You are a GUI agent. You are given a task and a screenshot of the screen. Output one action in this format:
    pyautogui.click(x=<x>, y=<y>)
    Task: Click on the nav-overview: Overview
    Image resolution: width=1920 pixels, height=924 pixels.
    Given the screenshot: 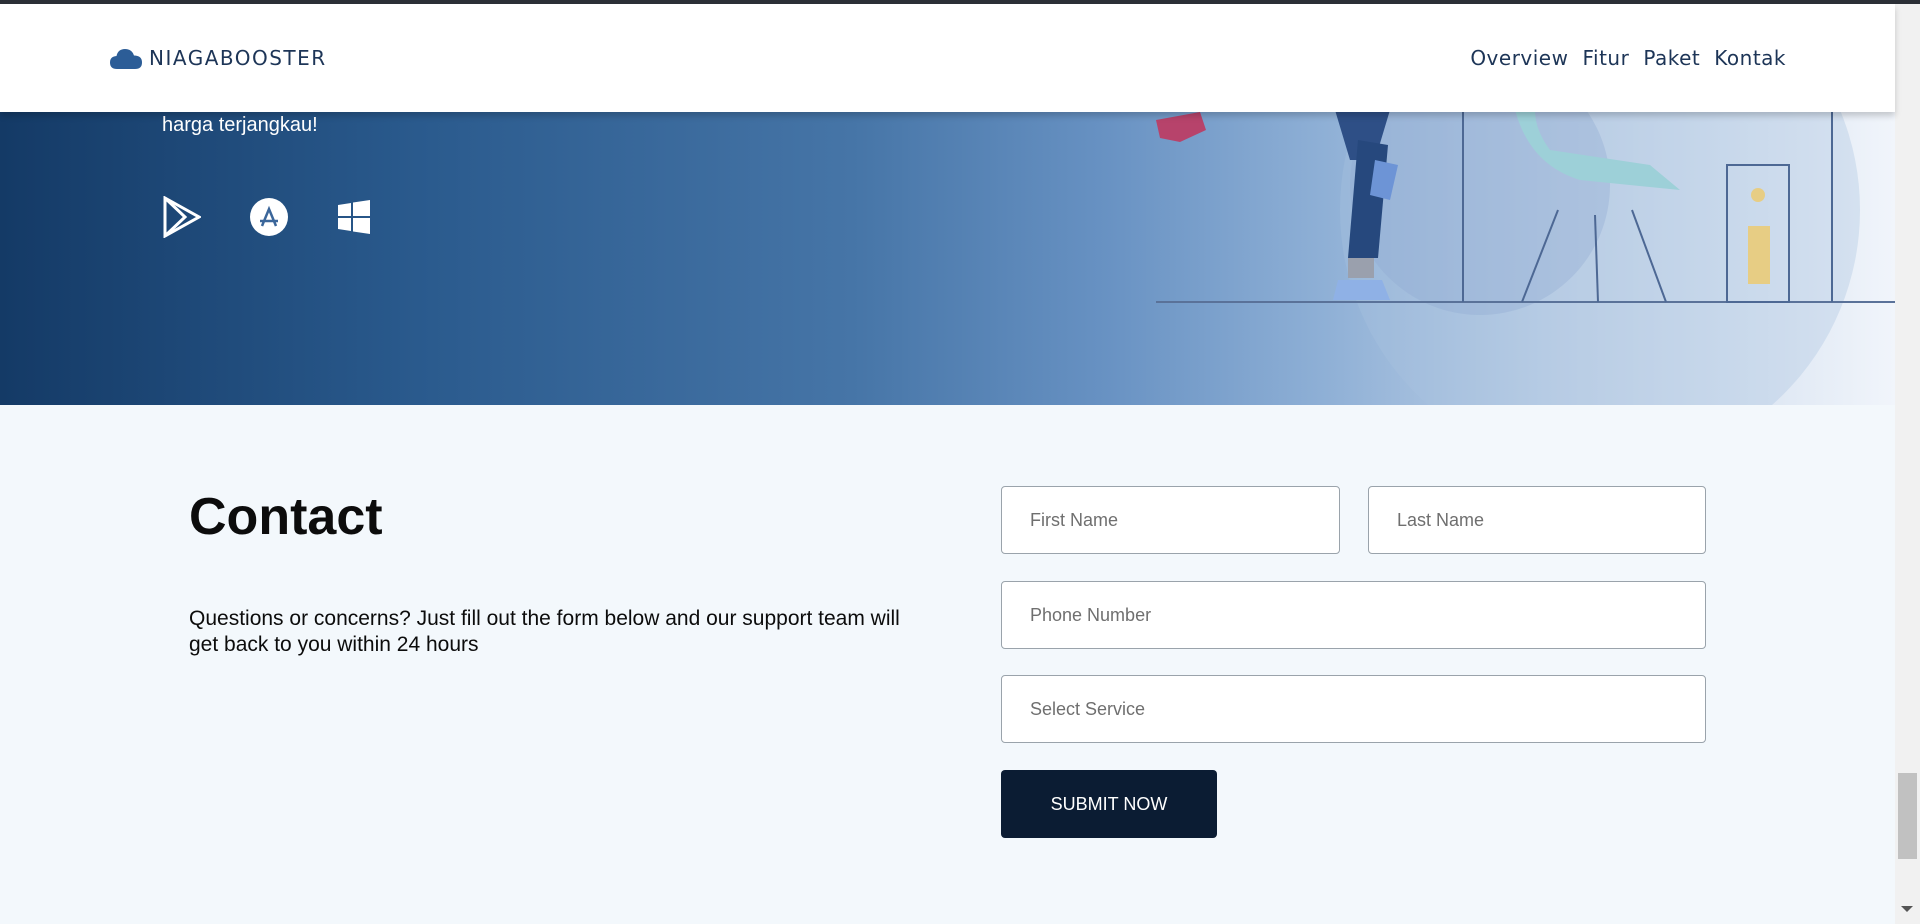 What is the action you would take?
    pyautogui.click(x=1519, y=58)
    